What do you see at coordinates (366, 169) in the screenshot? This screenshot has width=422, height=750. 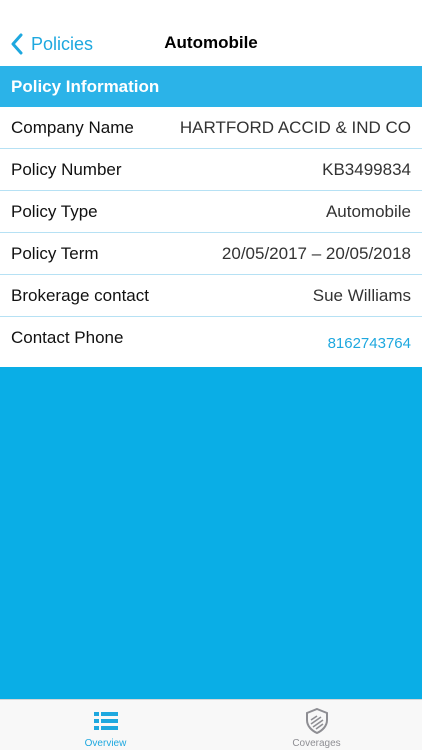 I see `row-value: KB3499834` at bounding box center [366, 169].